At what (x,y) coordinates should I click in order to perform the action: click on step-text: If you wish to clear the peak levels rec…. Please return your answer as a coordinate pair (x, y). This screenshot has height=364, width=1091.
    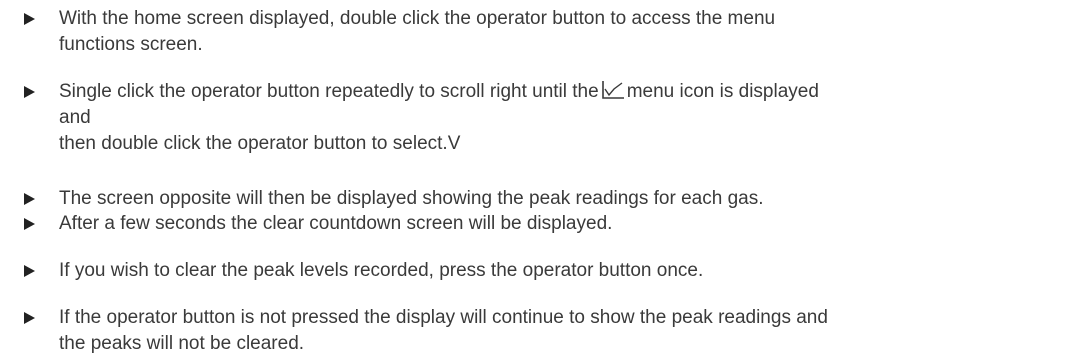
    Looking at the image, I should click on (574, 271).